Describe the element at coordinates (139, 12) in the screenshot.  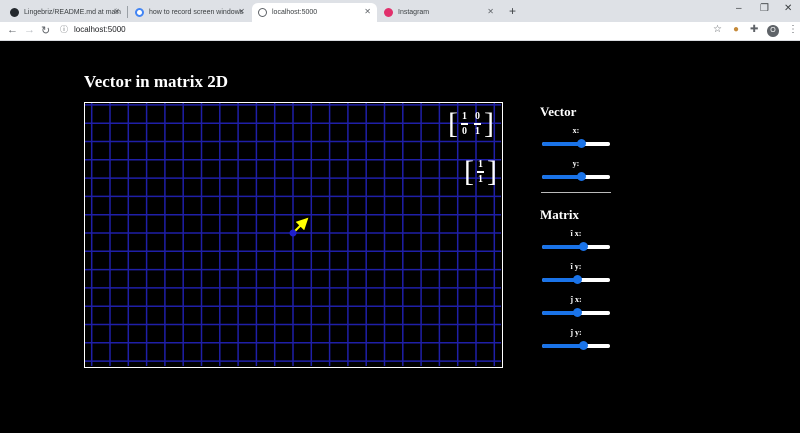
I see `google-icon` at that location.